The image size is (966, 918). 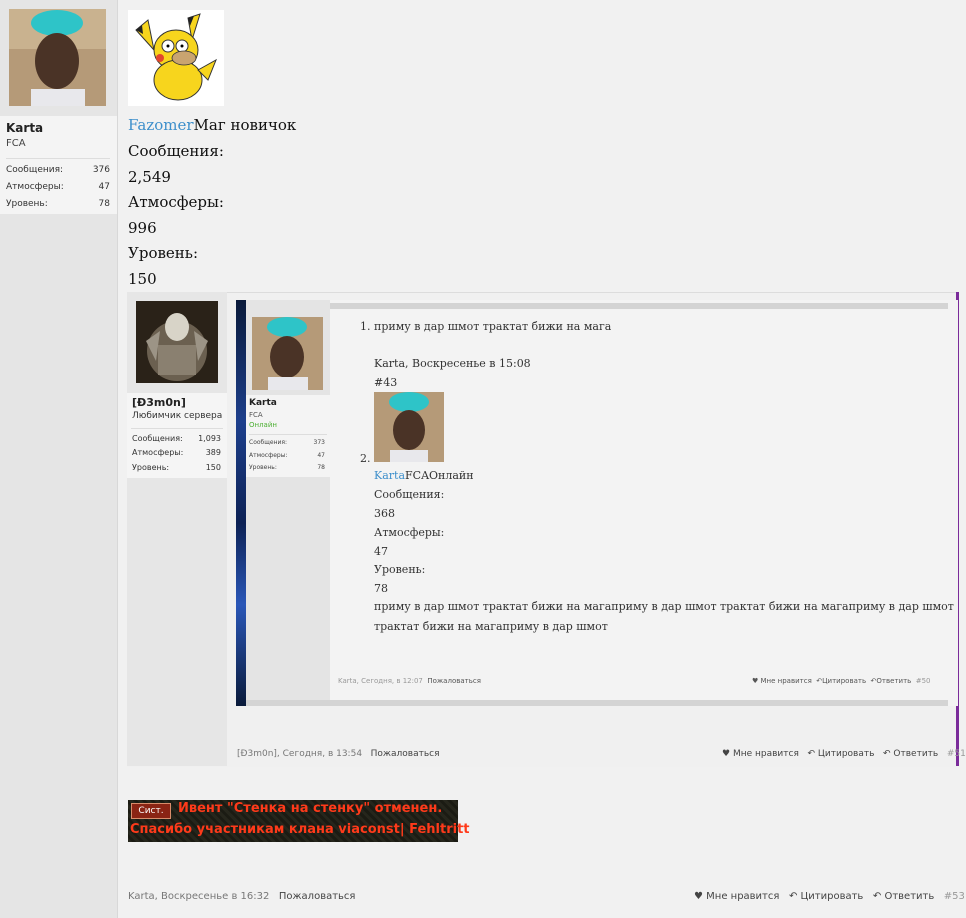 I want to click on messages-label: Сообщения:, so click(x=176, y=151).